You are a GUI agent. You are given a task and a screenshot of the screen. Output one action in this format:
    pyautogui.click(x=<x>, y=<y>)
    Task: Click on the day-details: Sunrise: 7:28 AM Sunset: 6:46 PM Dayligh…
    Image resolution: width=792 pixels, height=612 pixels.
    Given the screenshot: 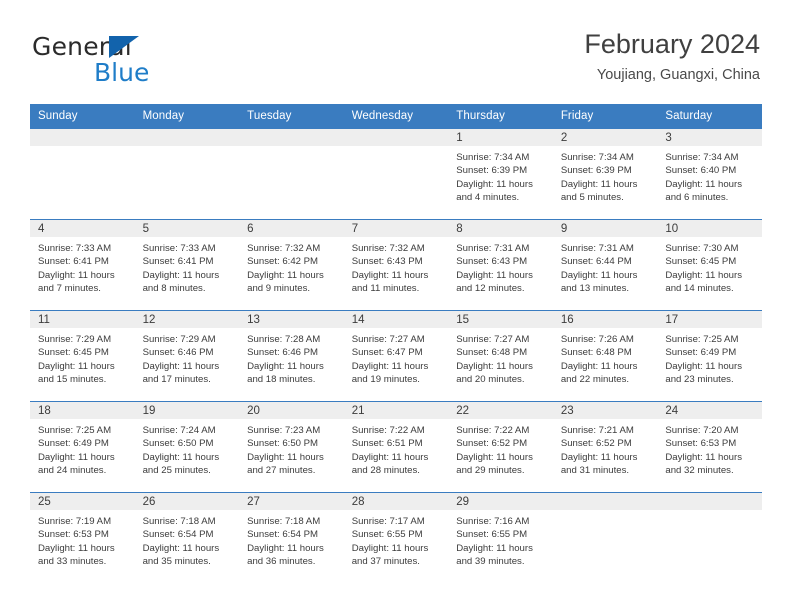 What is the action you would take?
    pyautogui.click(x=291, y=357)
    